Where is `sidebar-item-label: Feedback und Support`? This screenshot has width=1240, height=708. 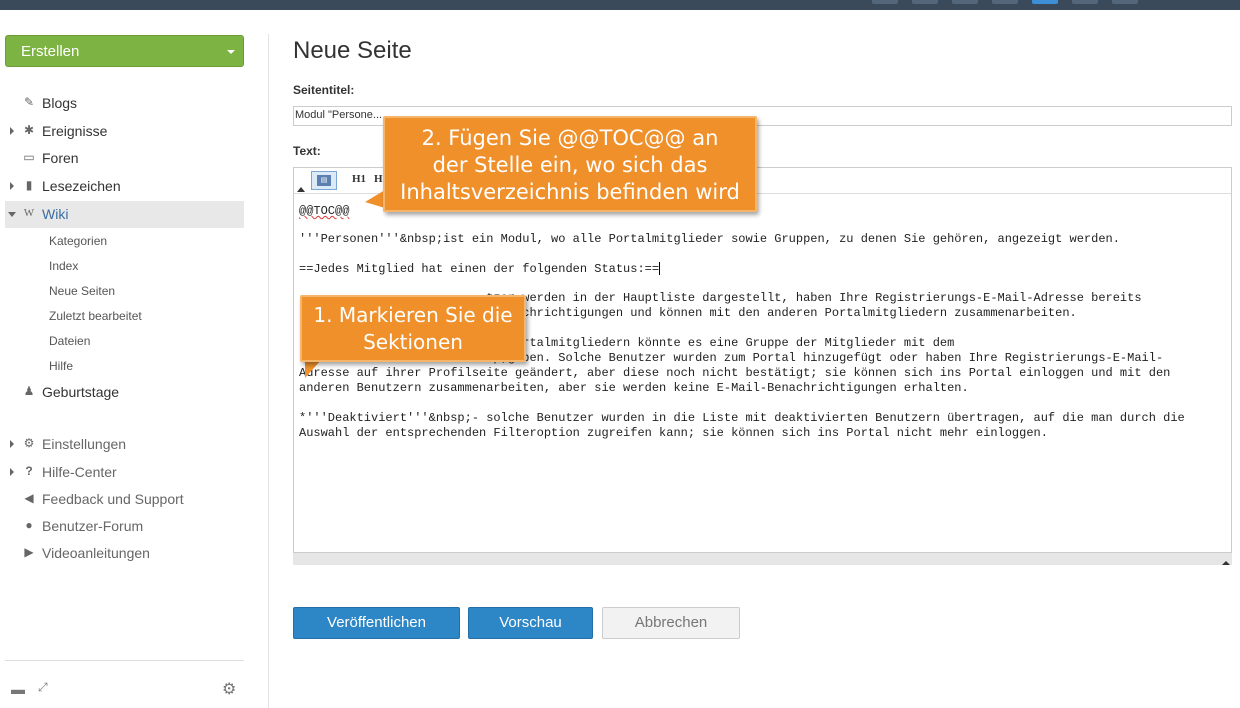 sidebar-item-label: Feedback und Support is located at coordinates (113, 499).